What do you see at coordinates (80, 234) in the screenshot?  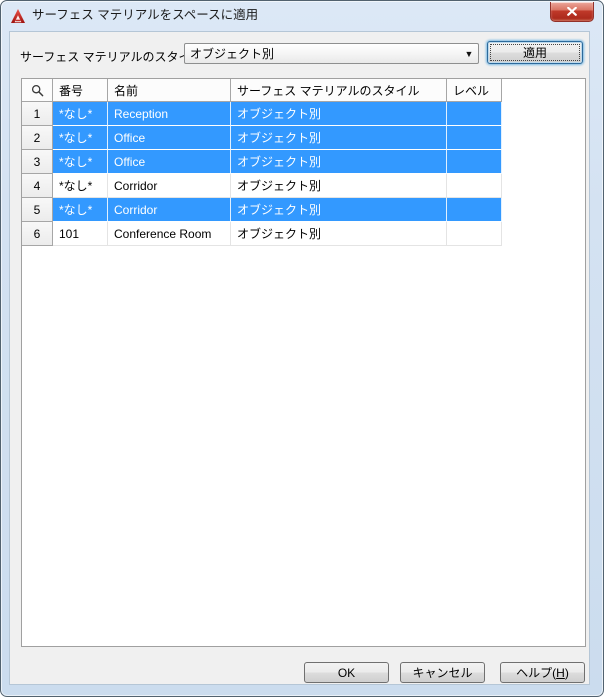 I see `number-cell: 101` at bounding box center [80, 234].